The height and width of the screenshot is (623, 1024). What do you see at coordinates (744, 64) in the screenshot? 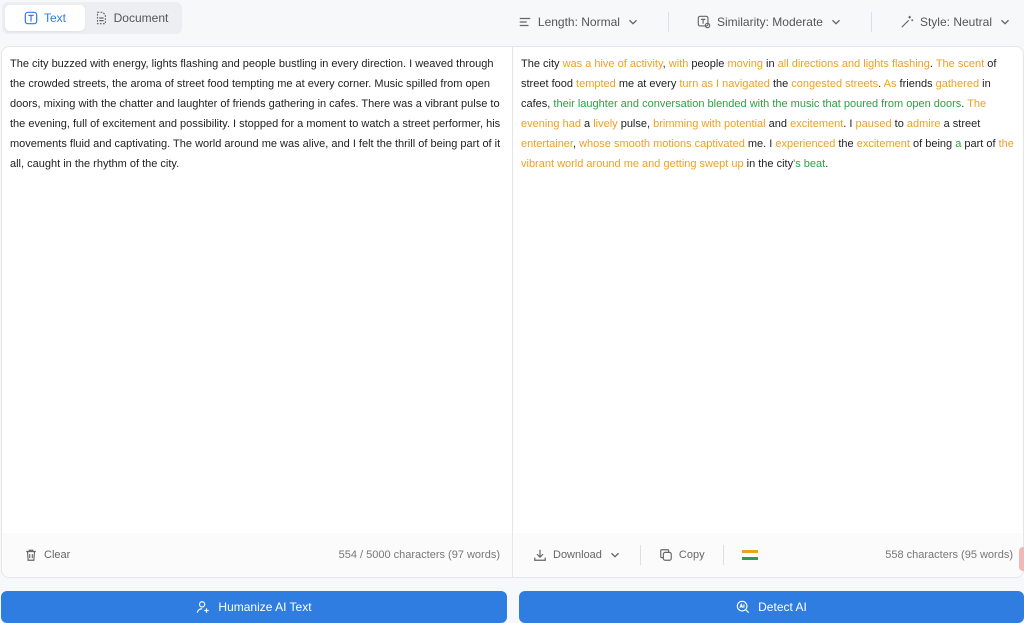
I see `output-segment-orange: moving` at bounding box center [744, 64].